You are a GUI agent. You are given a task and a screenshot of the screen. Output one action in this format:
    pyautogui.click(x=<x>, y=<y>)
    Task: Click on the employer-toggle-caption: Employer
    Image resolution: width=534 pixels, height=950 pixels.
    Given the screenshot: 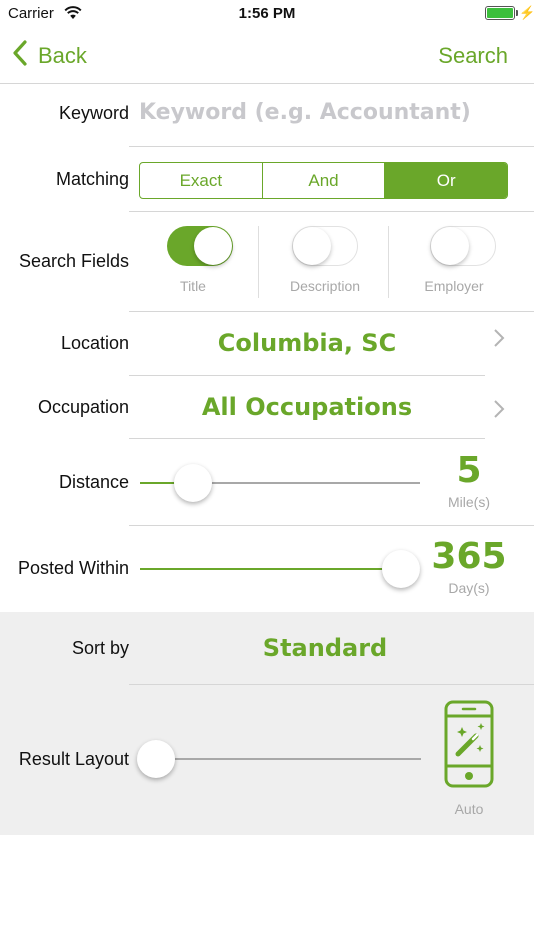 What is the action you would take?
    pyautogui.click(x=454, y=286)
    